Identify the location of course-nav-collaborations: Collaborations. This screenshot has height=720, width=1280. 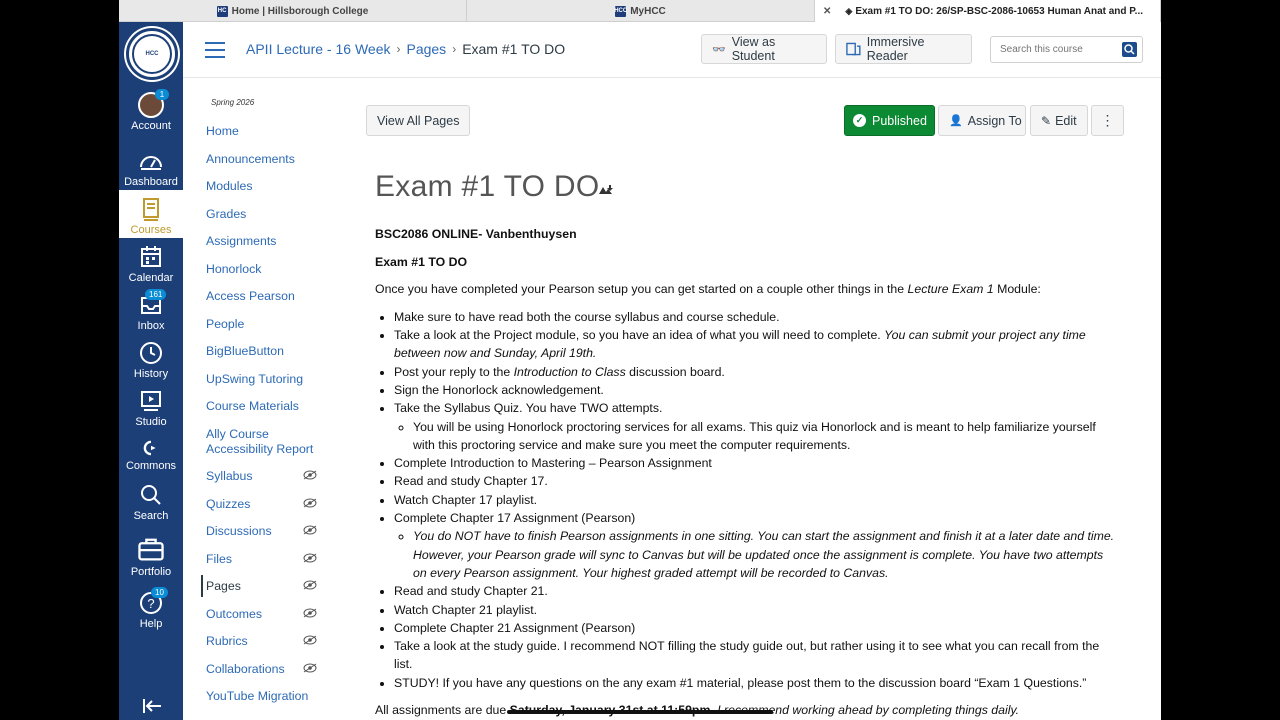
(245, 669).